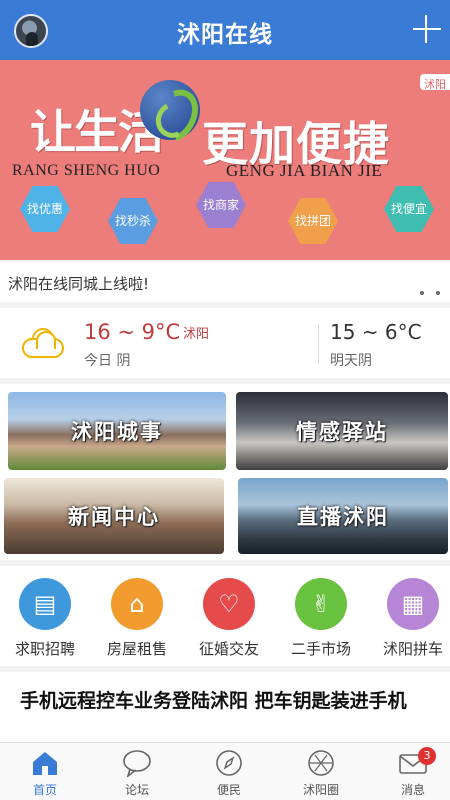  Describe the element at coordinates (107, 361) in the screenshot. I see `today-condition: 今日 阴` at that location.